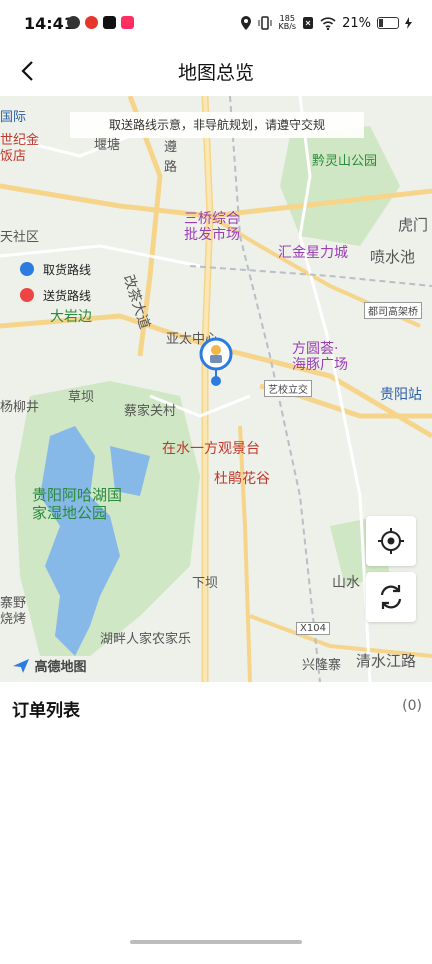 The image size is (432, 964). I want to click on crosshair-icon, so click(391, 541).